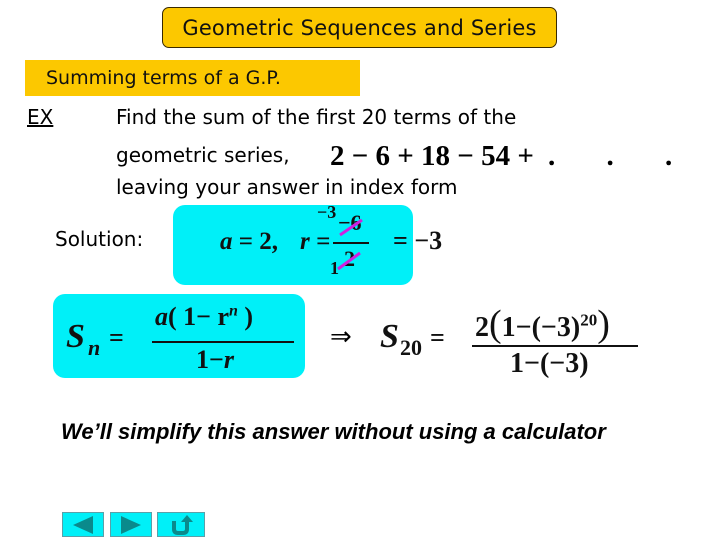  What do you see at coordinates (482, 327) in the screenshot?
I see `s20-coef: 2` at bounding box center [482, 327].